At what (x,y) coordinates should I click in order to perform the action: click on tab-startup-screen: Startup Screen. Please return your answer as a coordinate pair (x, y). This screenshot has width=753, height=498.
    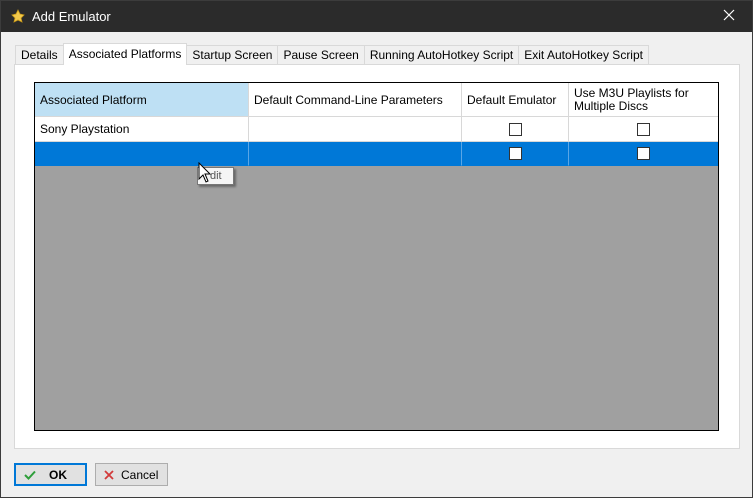
    Looking at the image, I should click on (232, 55).